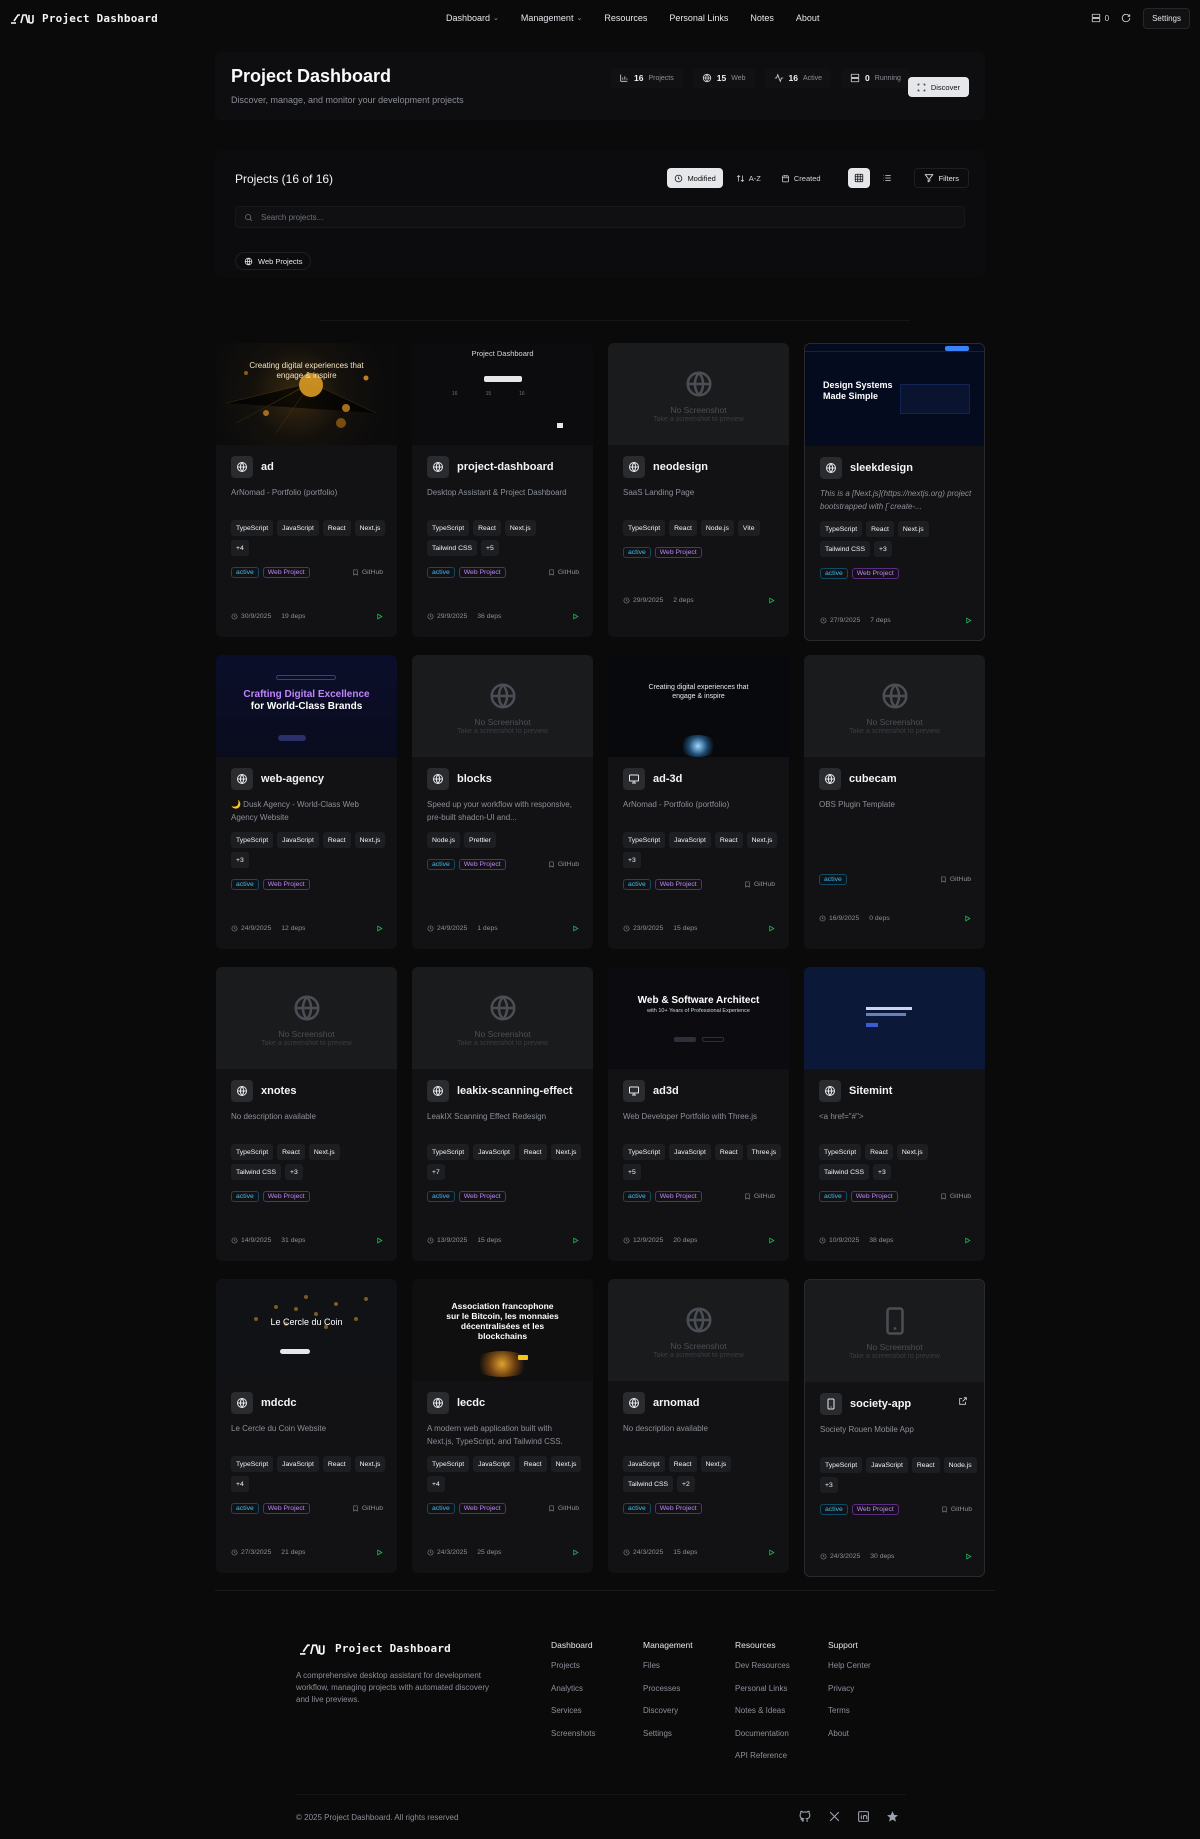 The height and width of the screenshot is (1839, 1200). What do you see at coordinates (668, 1695) in the screenshot?
I see `footer-link: Processes` at bounding box center [668, 1695].